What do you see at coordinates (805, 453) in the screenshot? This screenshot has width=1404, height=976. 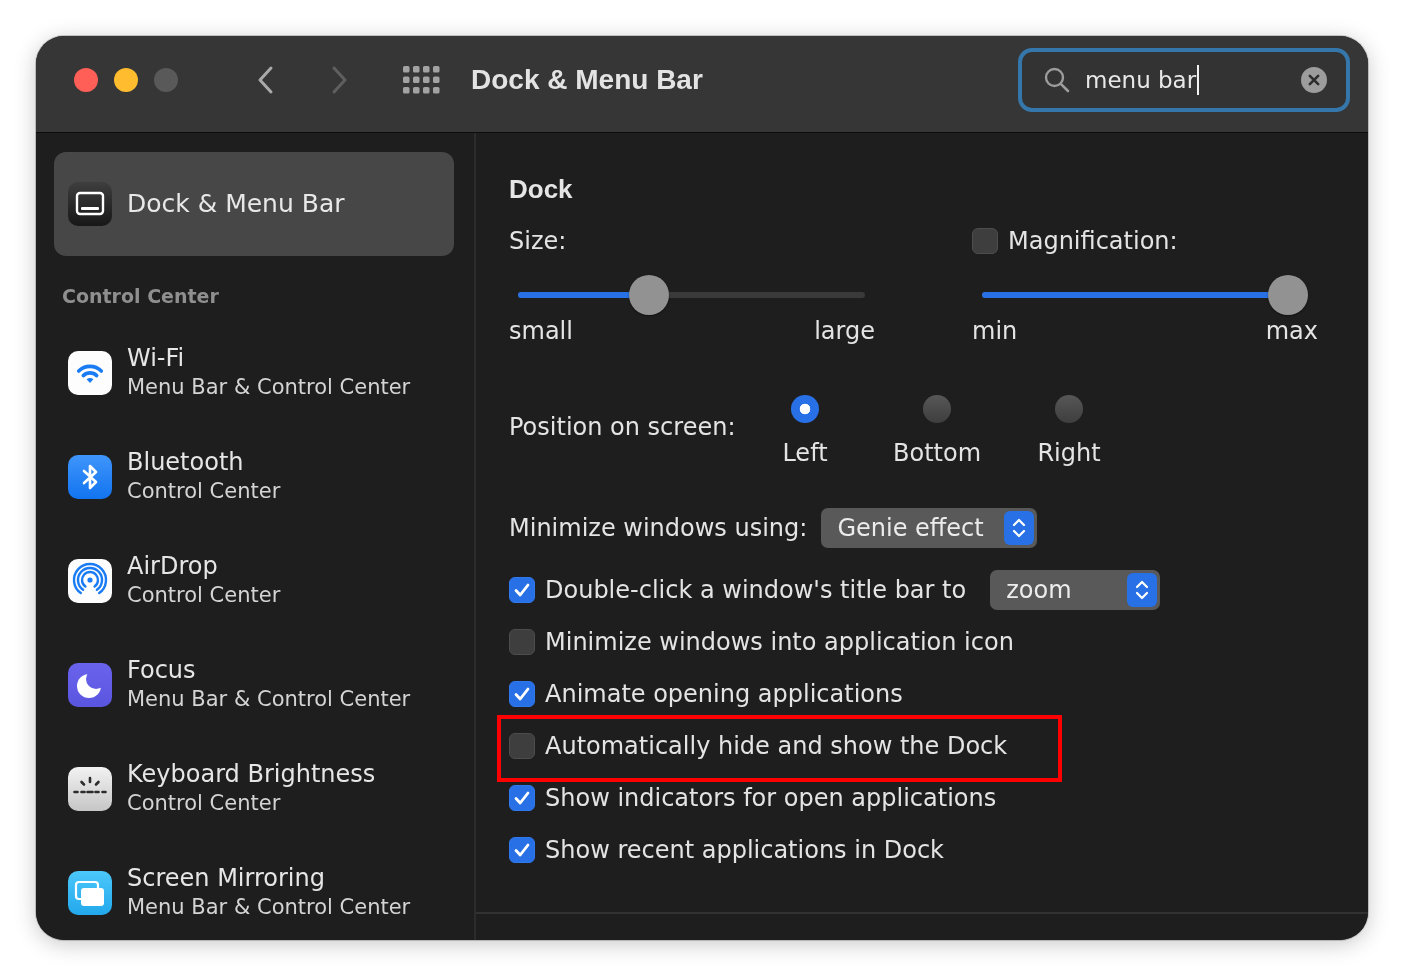 I see `radio-label: Left` at bounding box center [805, 453].